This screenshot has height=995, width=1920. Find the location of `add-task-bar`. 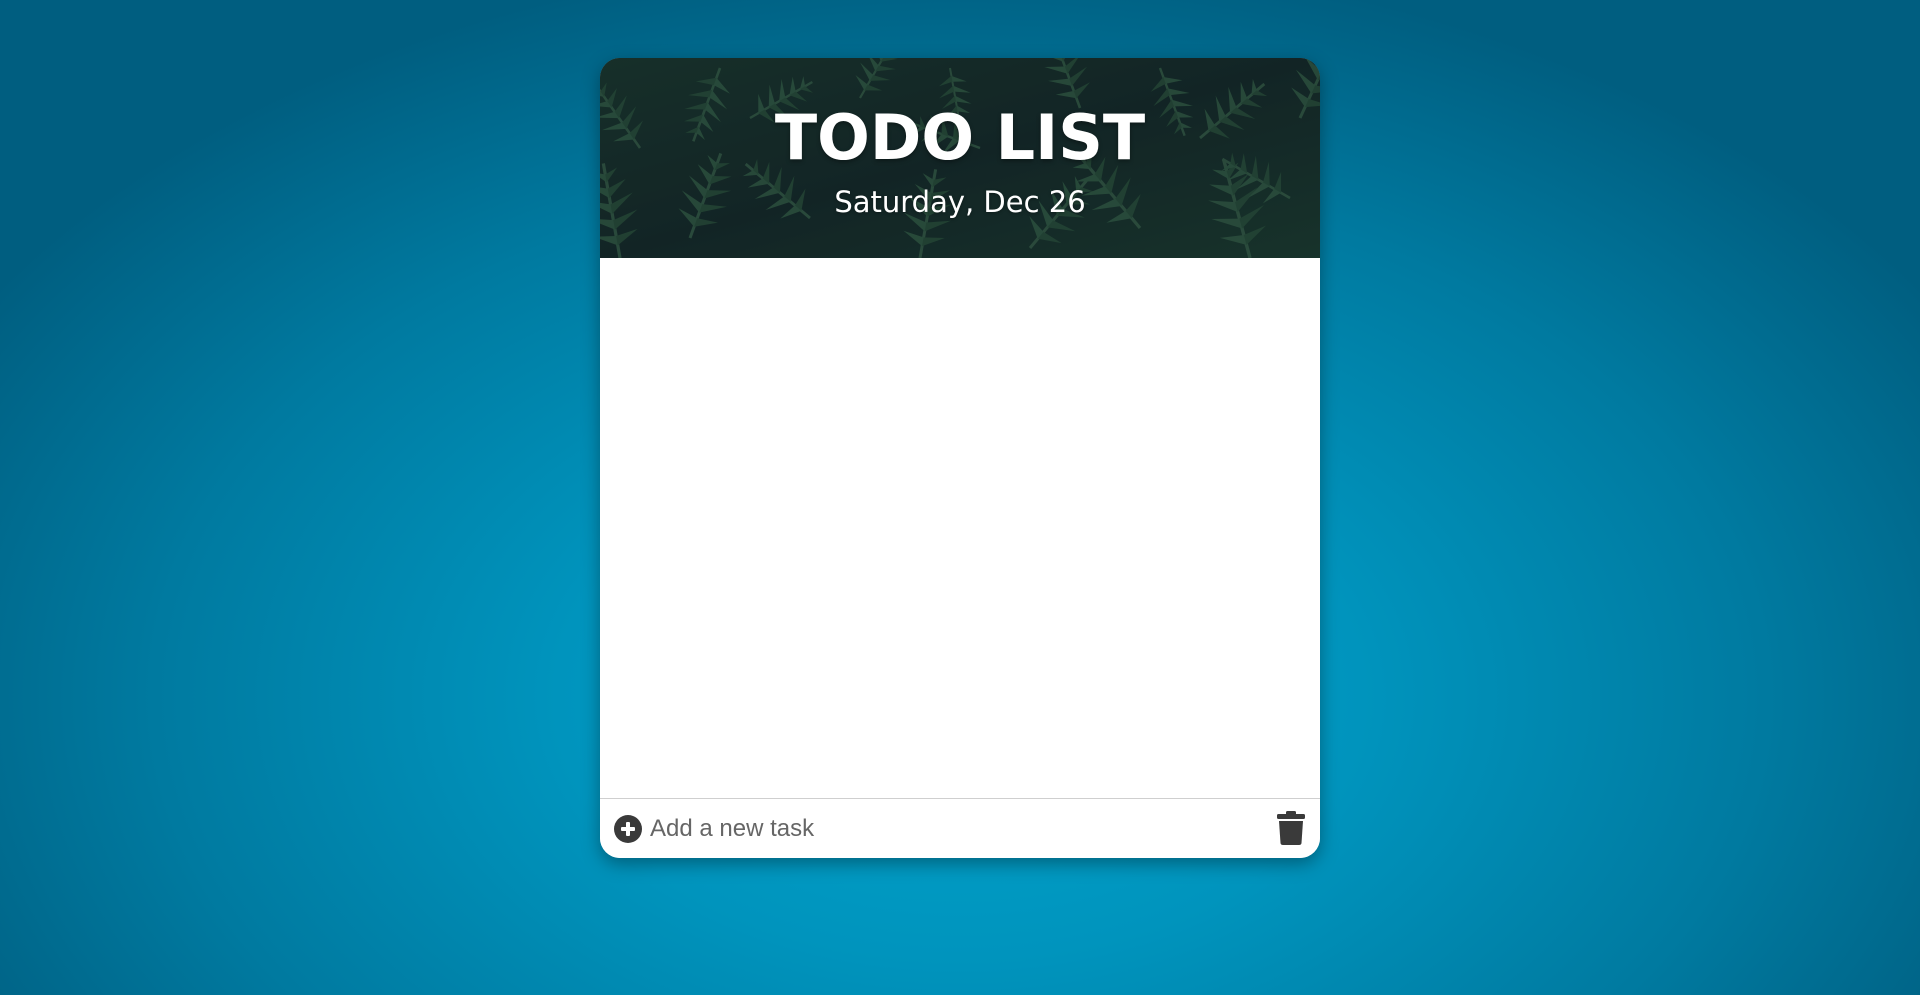

add-task-bar is located at coordinates (960, 828).